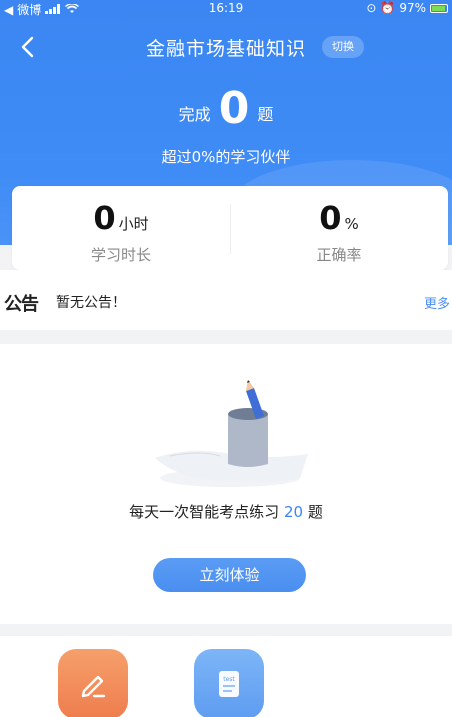  What do you see at coordinates (229, 679) in the screenshot?
I see `test-label: test` at bounding box center [229, 679].